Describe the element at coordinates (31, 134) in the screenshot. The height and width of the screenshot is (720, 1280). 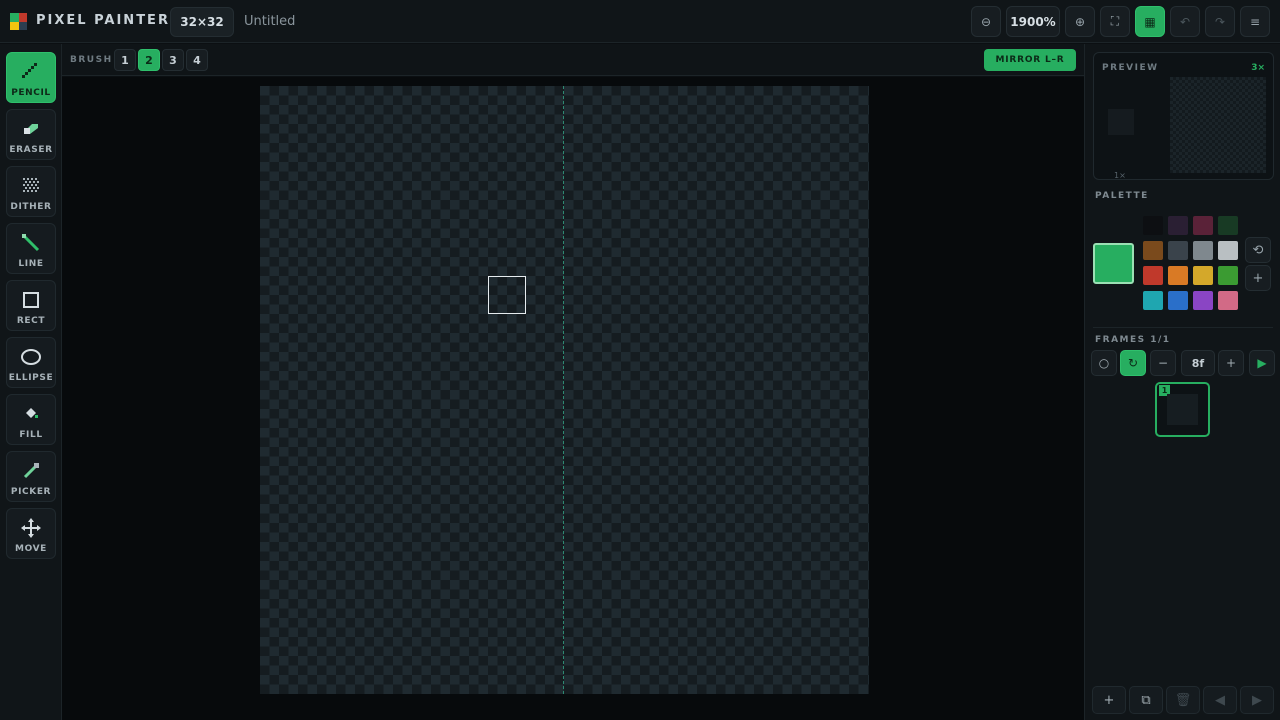
I see `tool-eraser: ERASER` at that location.